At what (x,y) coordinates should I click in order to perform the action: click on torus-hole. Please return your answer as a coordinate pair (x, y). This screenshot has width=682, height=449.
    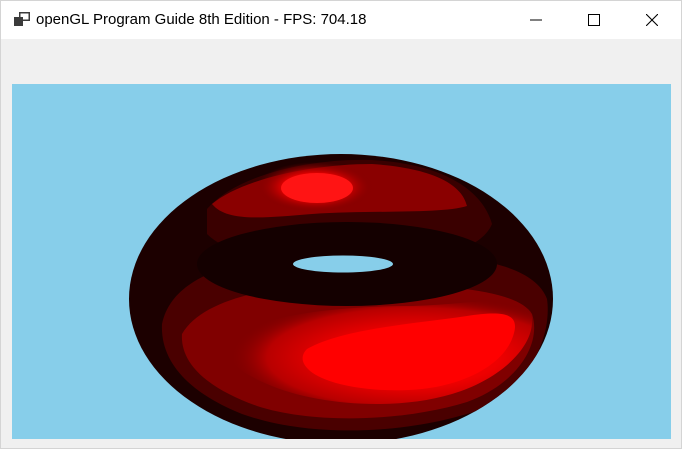
    Looking at the image, I should click on (343, 264).